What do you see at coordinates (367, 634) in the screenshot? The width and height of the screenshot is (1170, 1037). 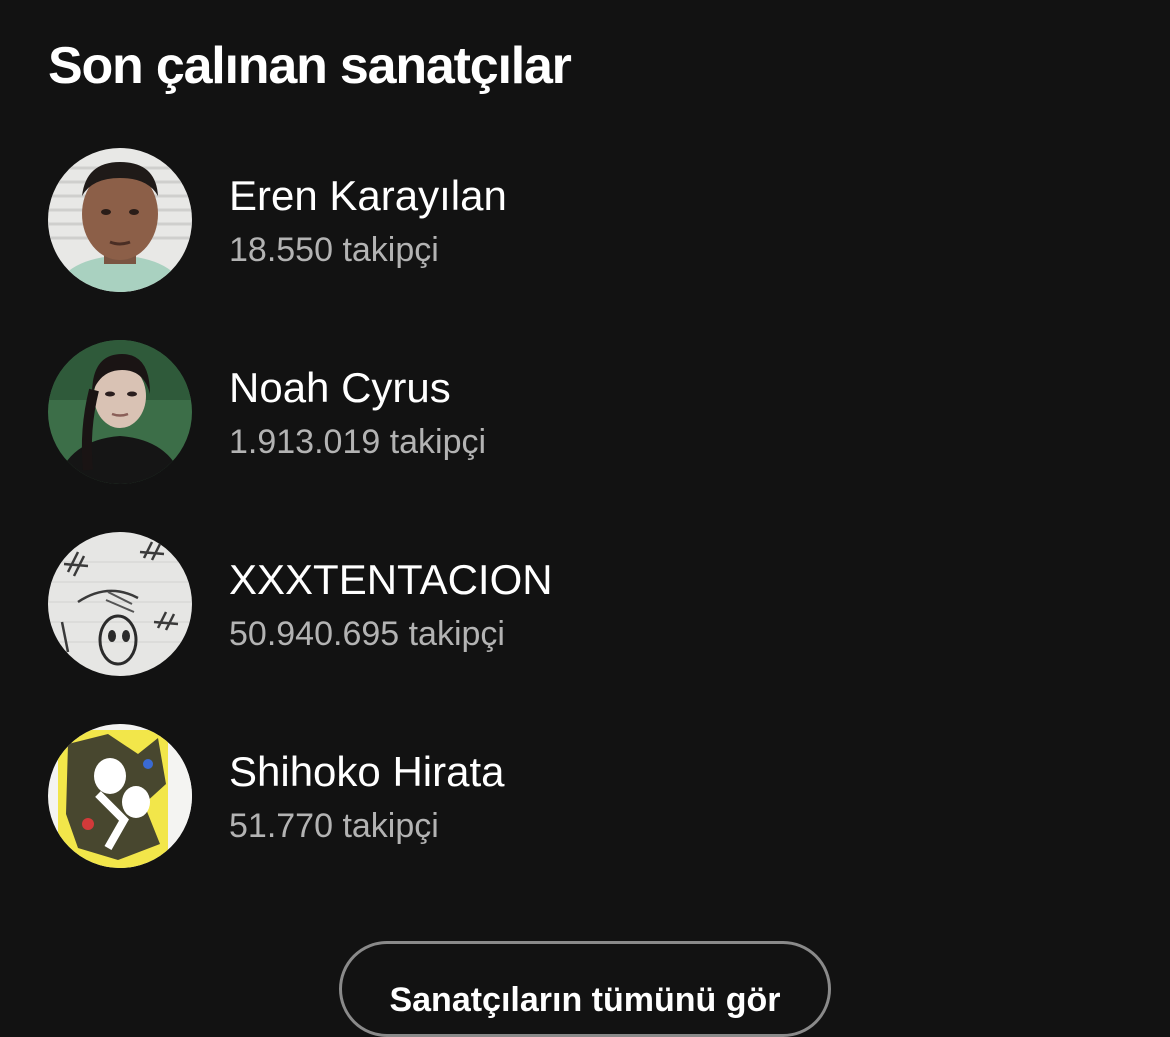 I see `artist-follower-count: 50.940.695 takipçi` at bounding box center [367, 634].